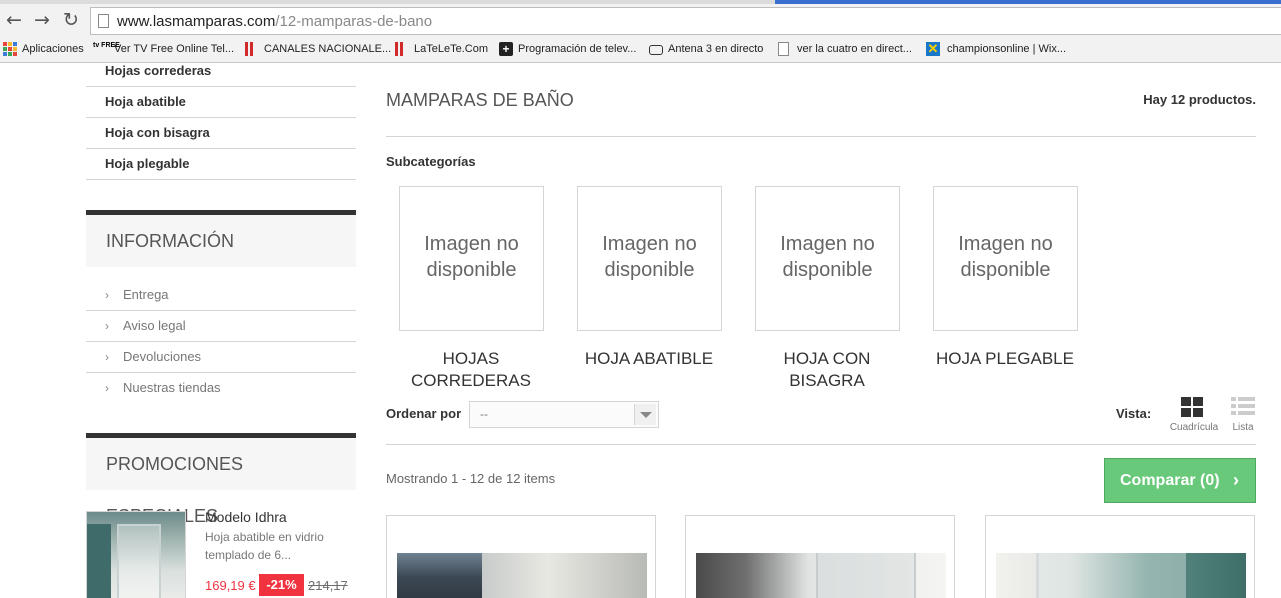 Image resolution: width=1281 pixels, height=598 pixels. Describe the element at coordinates (221, 238) in the screenshot. I see `info-block-title: INFORMACIÓN` at that location.